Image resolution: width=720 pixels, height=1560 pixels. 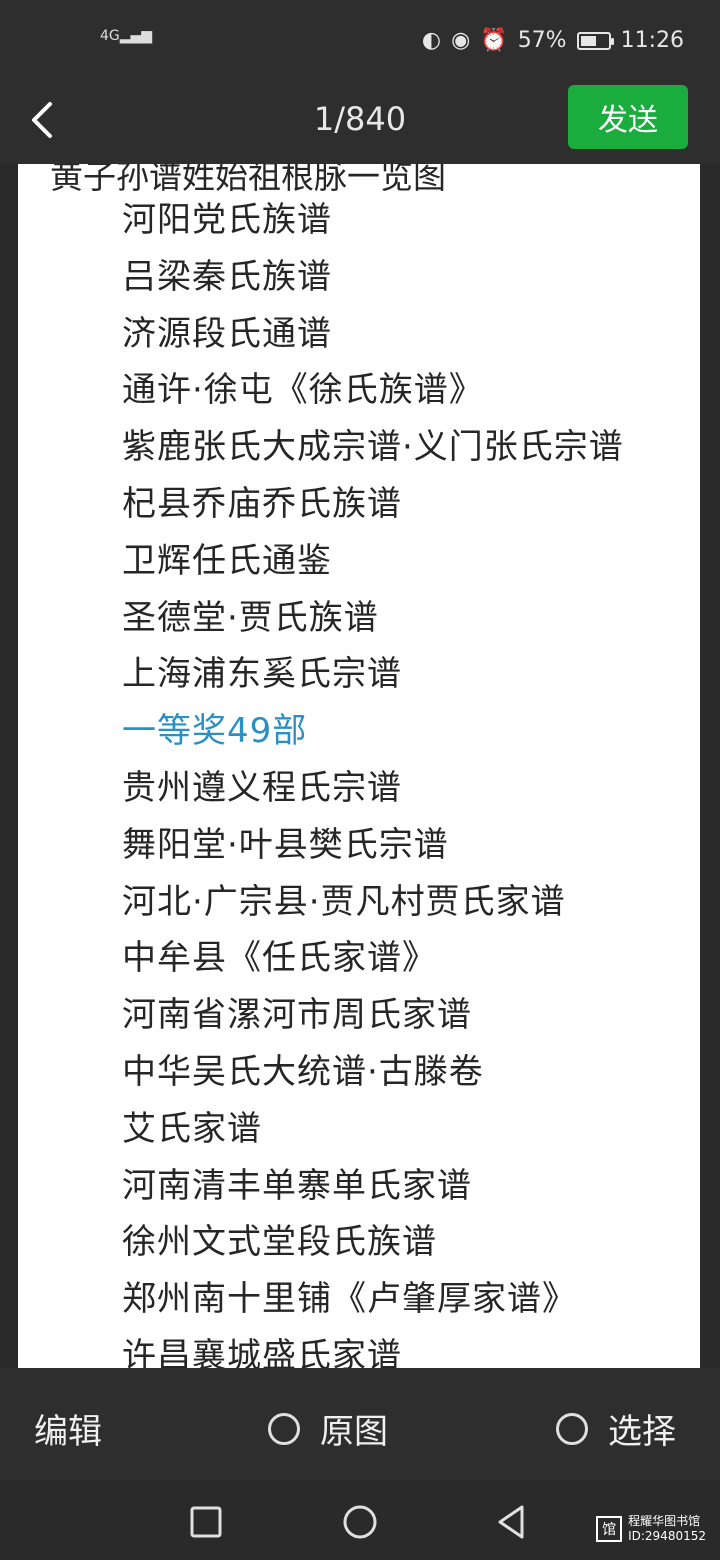 I want to click on list-item: 杞县乔庙乔氏族谱, so click(x=262, y=503).